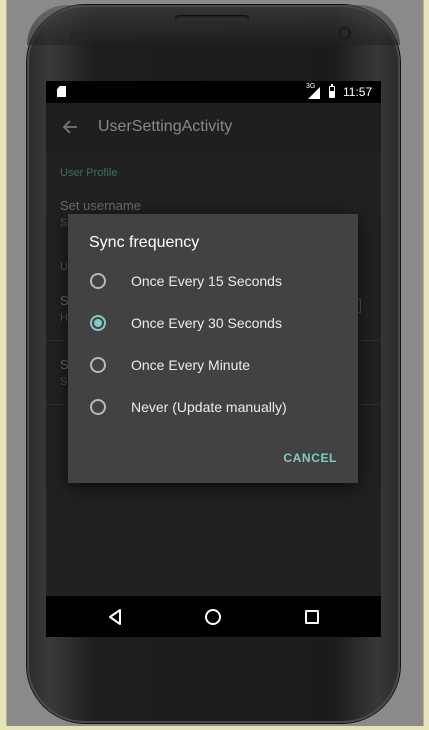 The width and height of the screenshot is (429, 730). Describe the element at coordinates (213, 92) in the screenshot. I see `status-bar: 3G 11:57` at that location.